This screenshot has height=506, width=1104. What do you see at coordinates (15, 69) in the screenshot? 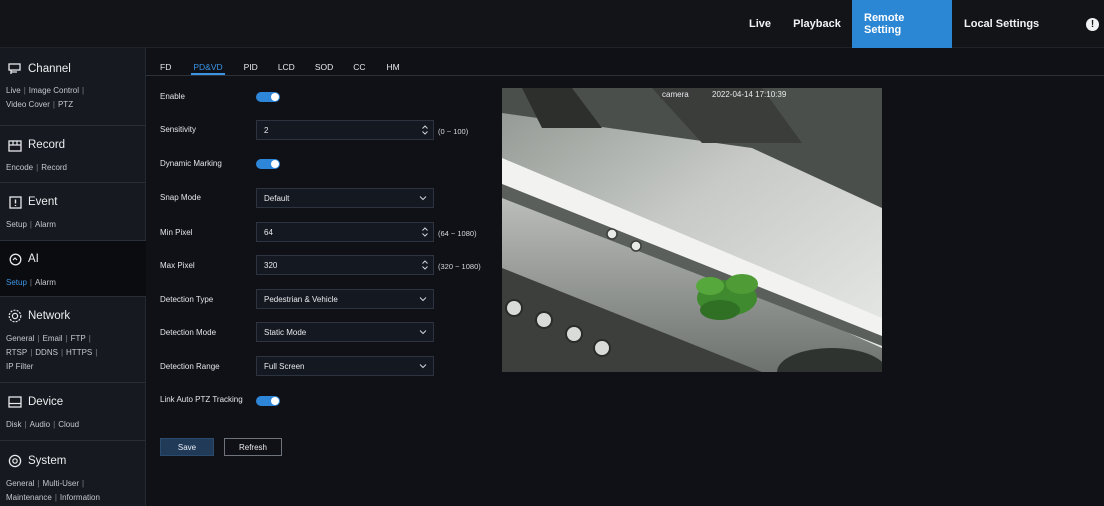
I see `channel-icon` at bounding box center [15, 69].